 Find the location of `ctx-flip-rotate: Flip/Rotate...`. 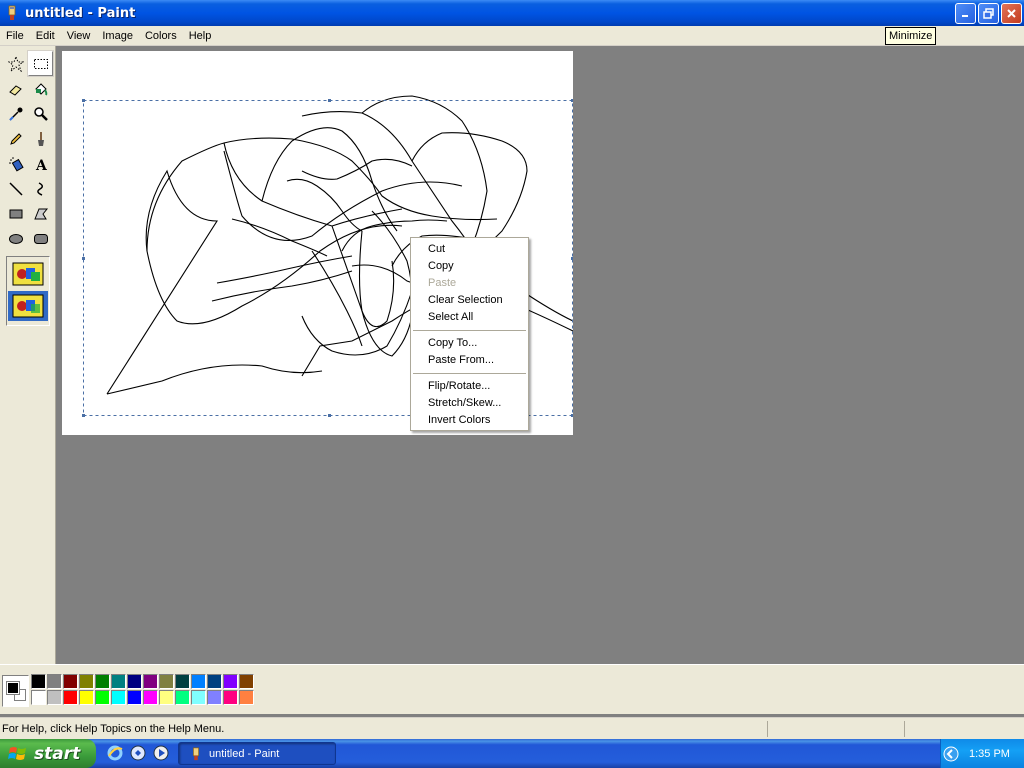

ctx-flip-rotate: Flip/Rotate... is located at coordinates (469, 386).